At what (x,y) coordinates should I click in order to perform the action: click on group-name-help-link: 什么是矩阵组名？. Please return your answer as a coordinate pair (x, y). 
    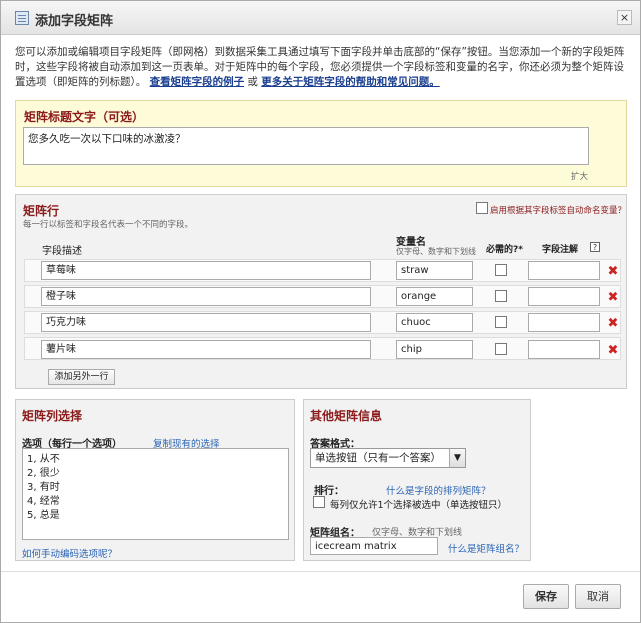
    Looking at the image, I should click on (486, 548).